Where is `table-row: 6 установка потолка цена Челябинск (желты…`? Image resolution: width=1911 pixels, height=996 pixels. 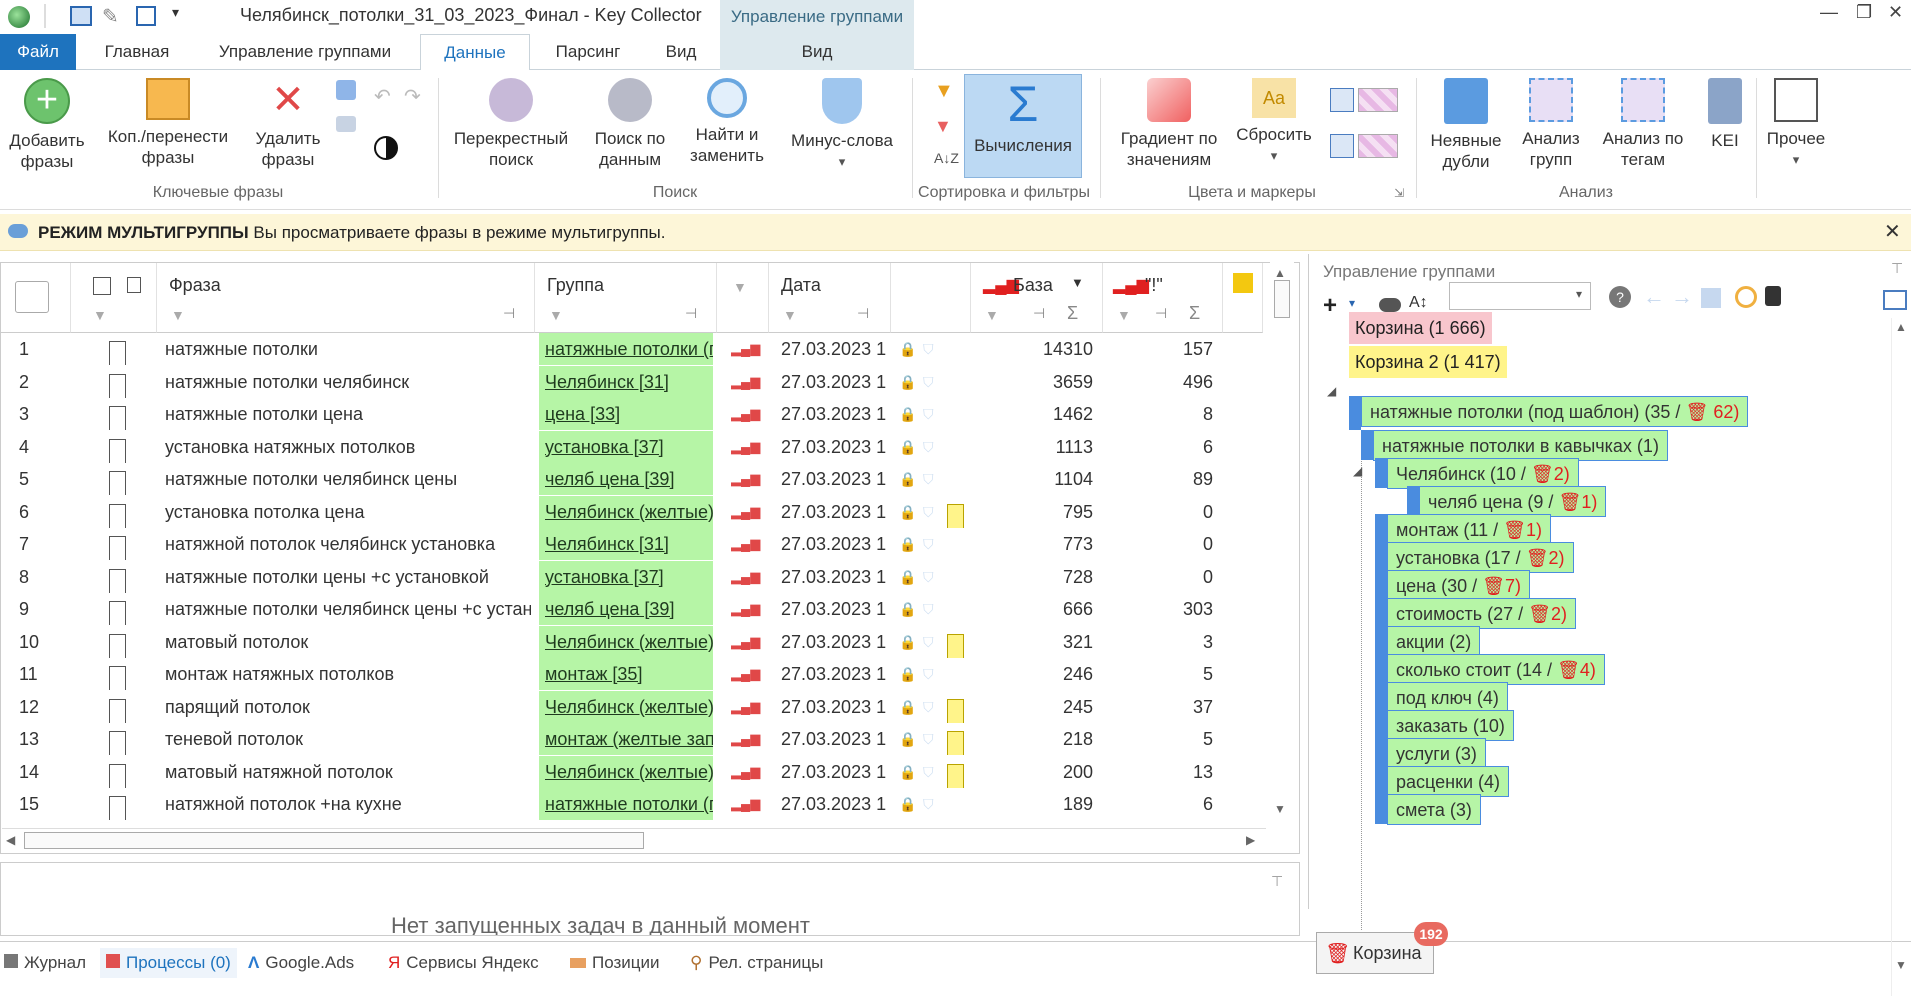
table-row: 6 установка потолка цена Челябинск (желты… is located at coordinates (631, 512).